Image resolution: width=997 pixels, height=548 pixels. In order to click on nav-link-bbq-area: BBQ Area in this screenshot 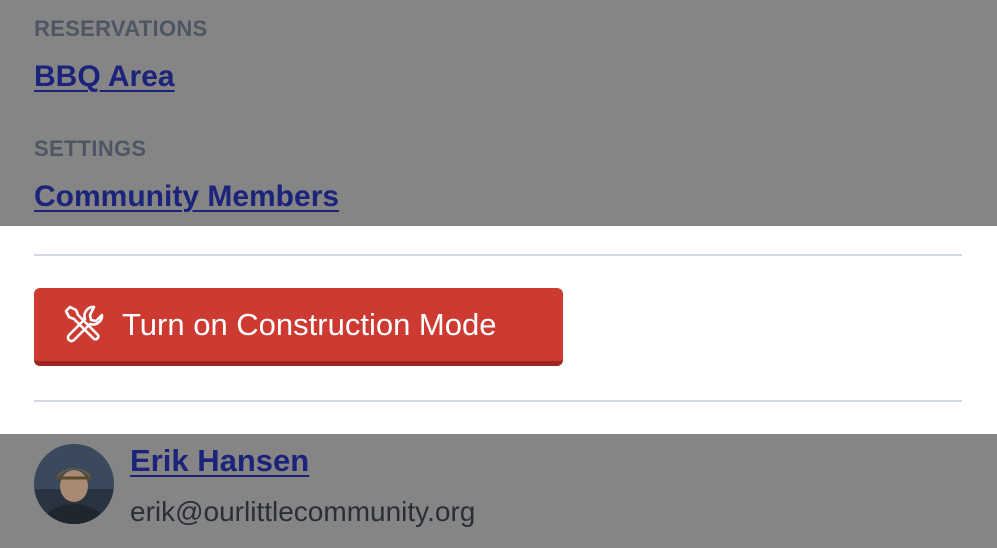, I will do `click(104, 77)`.